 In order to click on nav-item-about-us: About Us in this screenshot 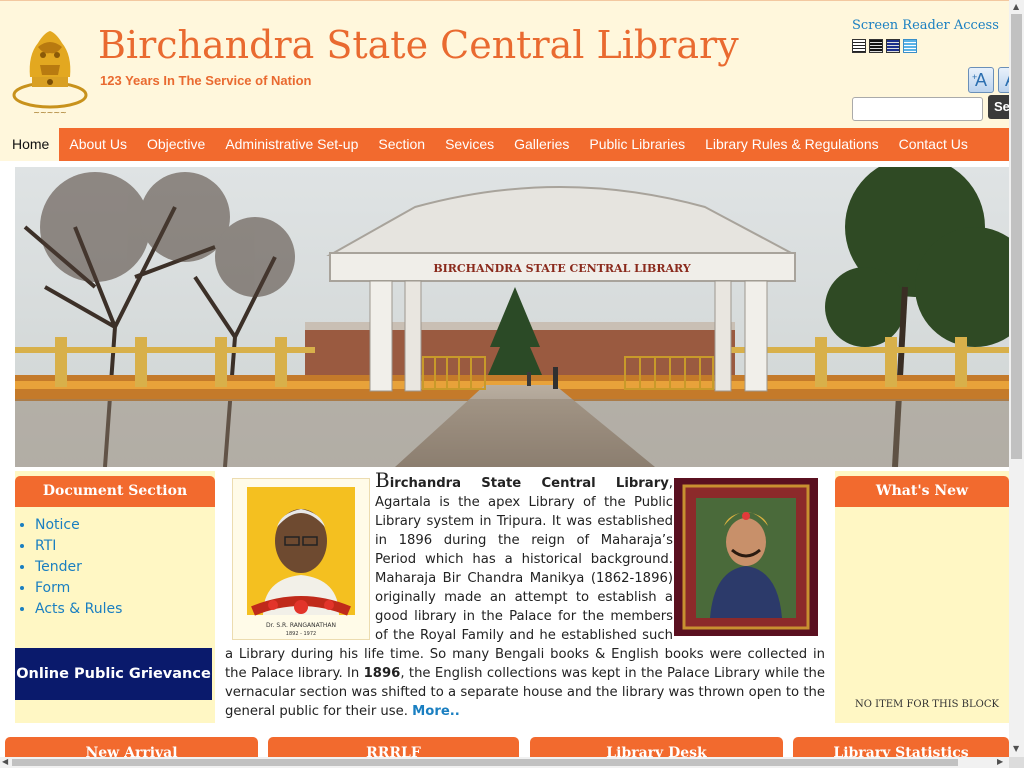, I will do `click(98, 144)`.